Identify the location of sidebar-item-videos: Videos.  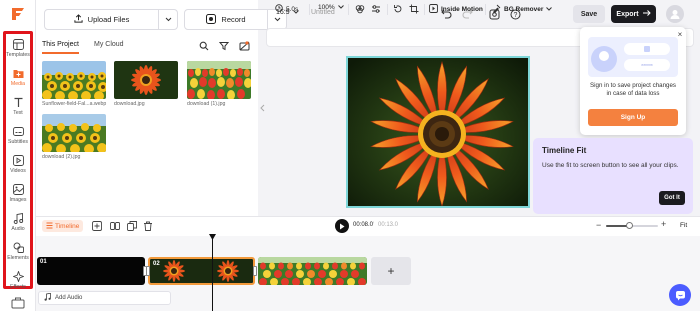
(18, 166).